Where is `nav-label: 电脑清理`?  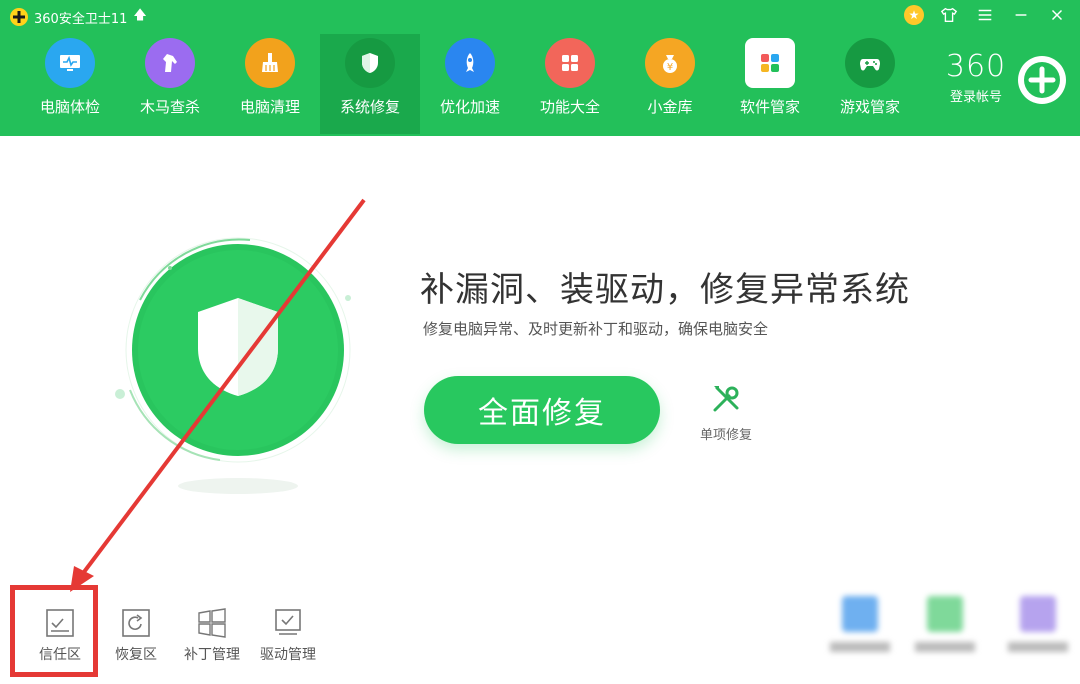 nav-label: 电脑清理 is located at coordinates (269, 107).